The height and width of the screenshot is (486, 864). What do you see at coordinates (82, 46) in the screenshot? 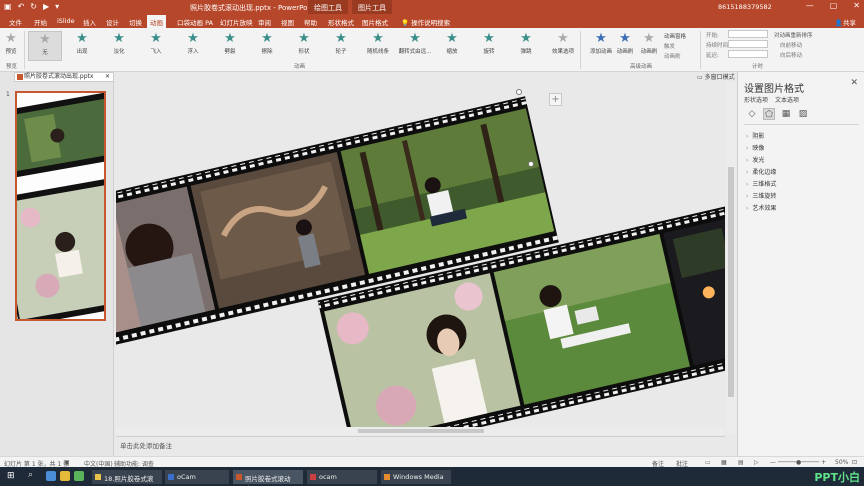
I see `animation-effect: ★ 出现` at bounding box center [82, 46].